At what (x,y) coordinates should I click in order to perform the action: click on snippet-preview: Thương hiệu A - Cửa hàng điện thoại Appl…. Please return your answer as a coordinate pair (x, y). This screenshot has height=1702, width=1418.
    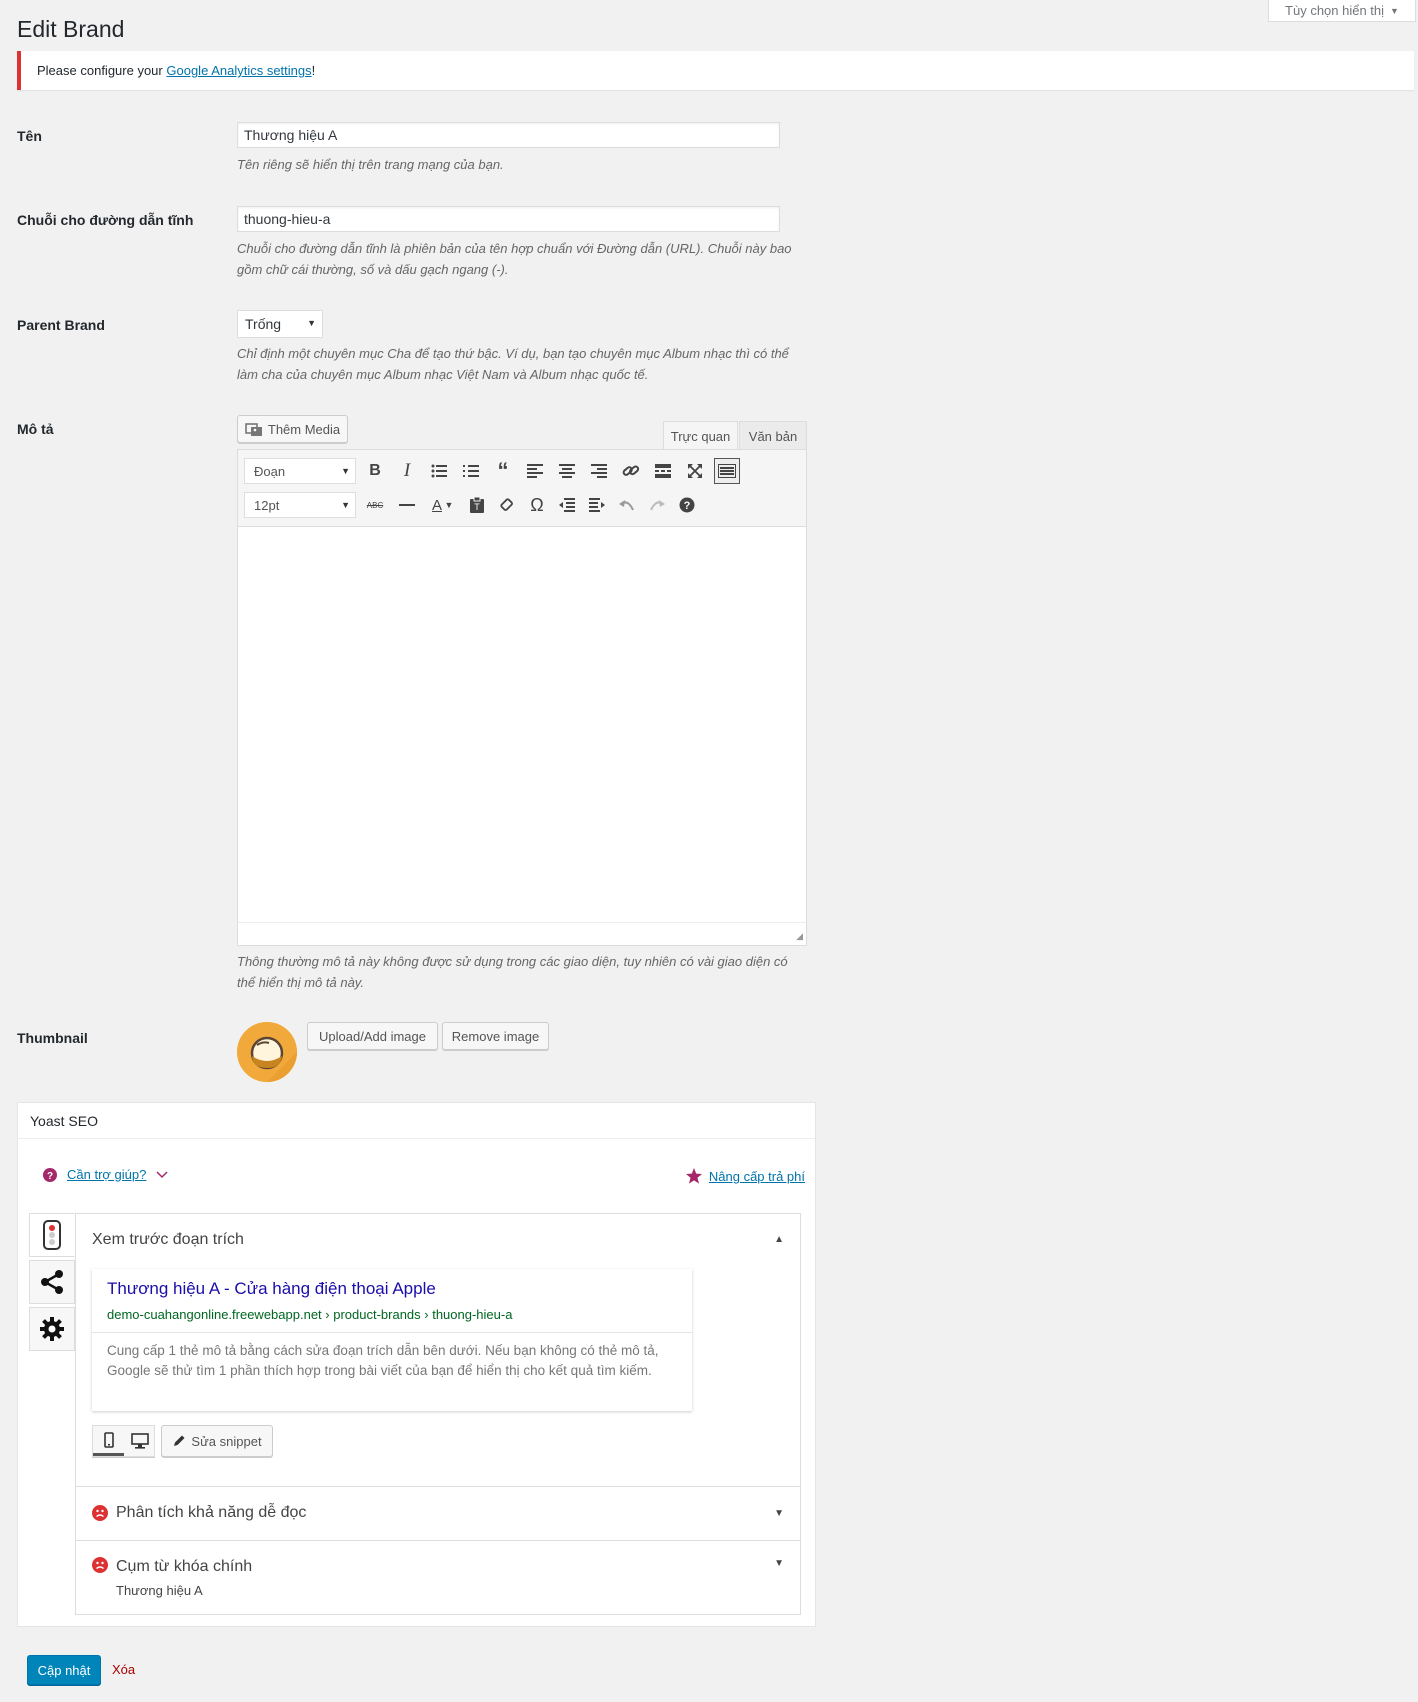
    Looking at the image, I should click on (392, 1340).